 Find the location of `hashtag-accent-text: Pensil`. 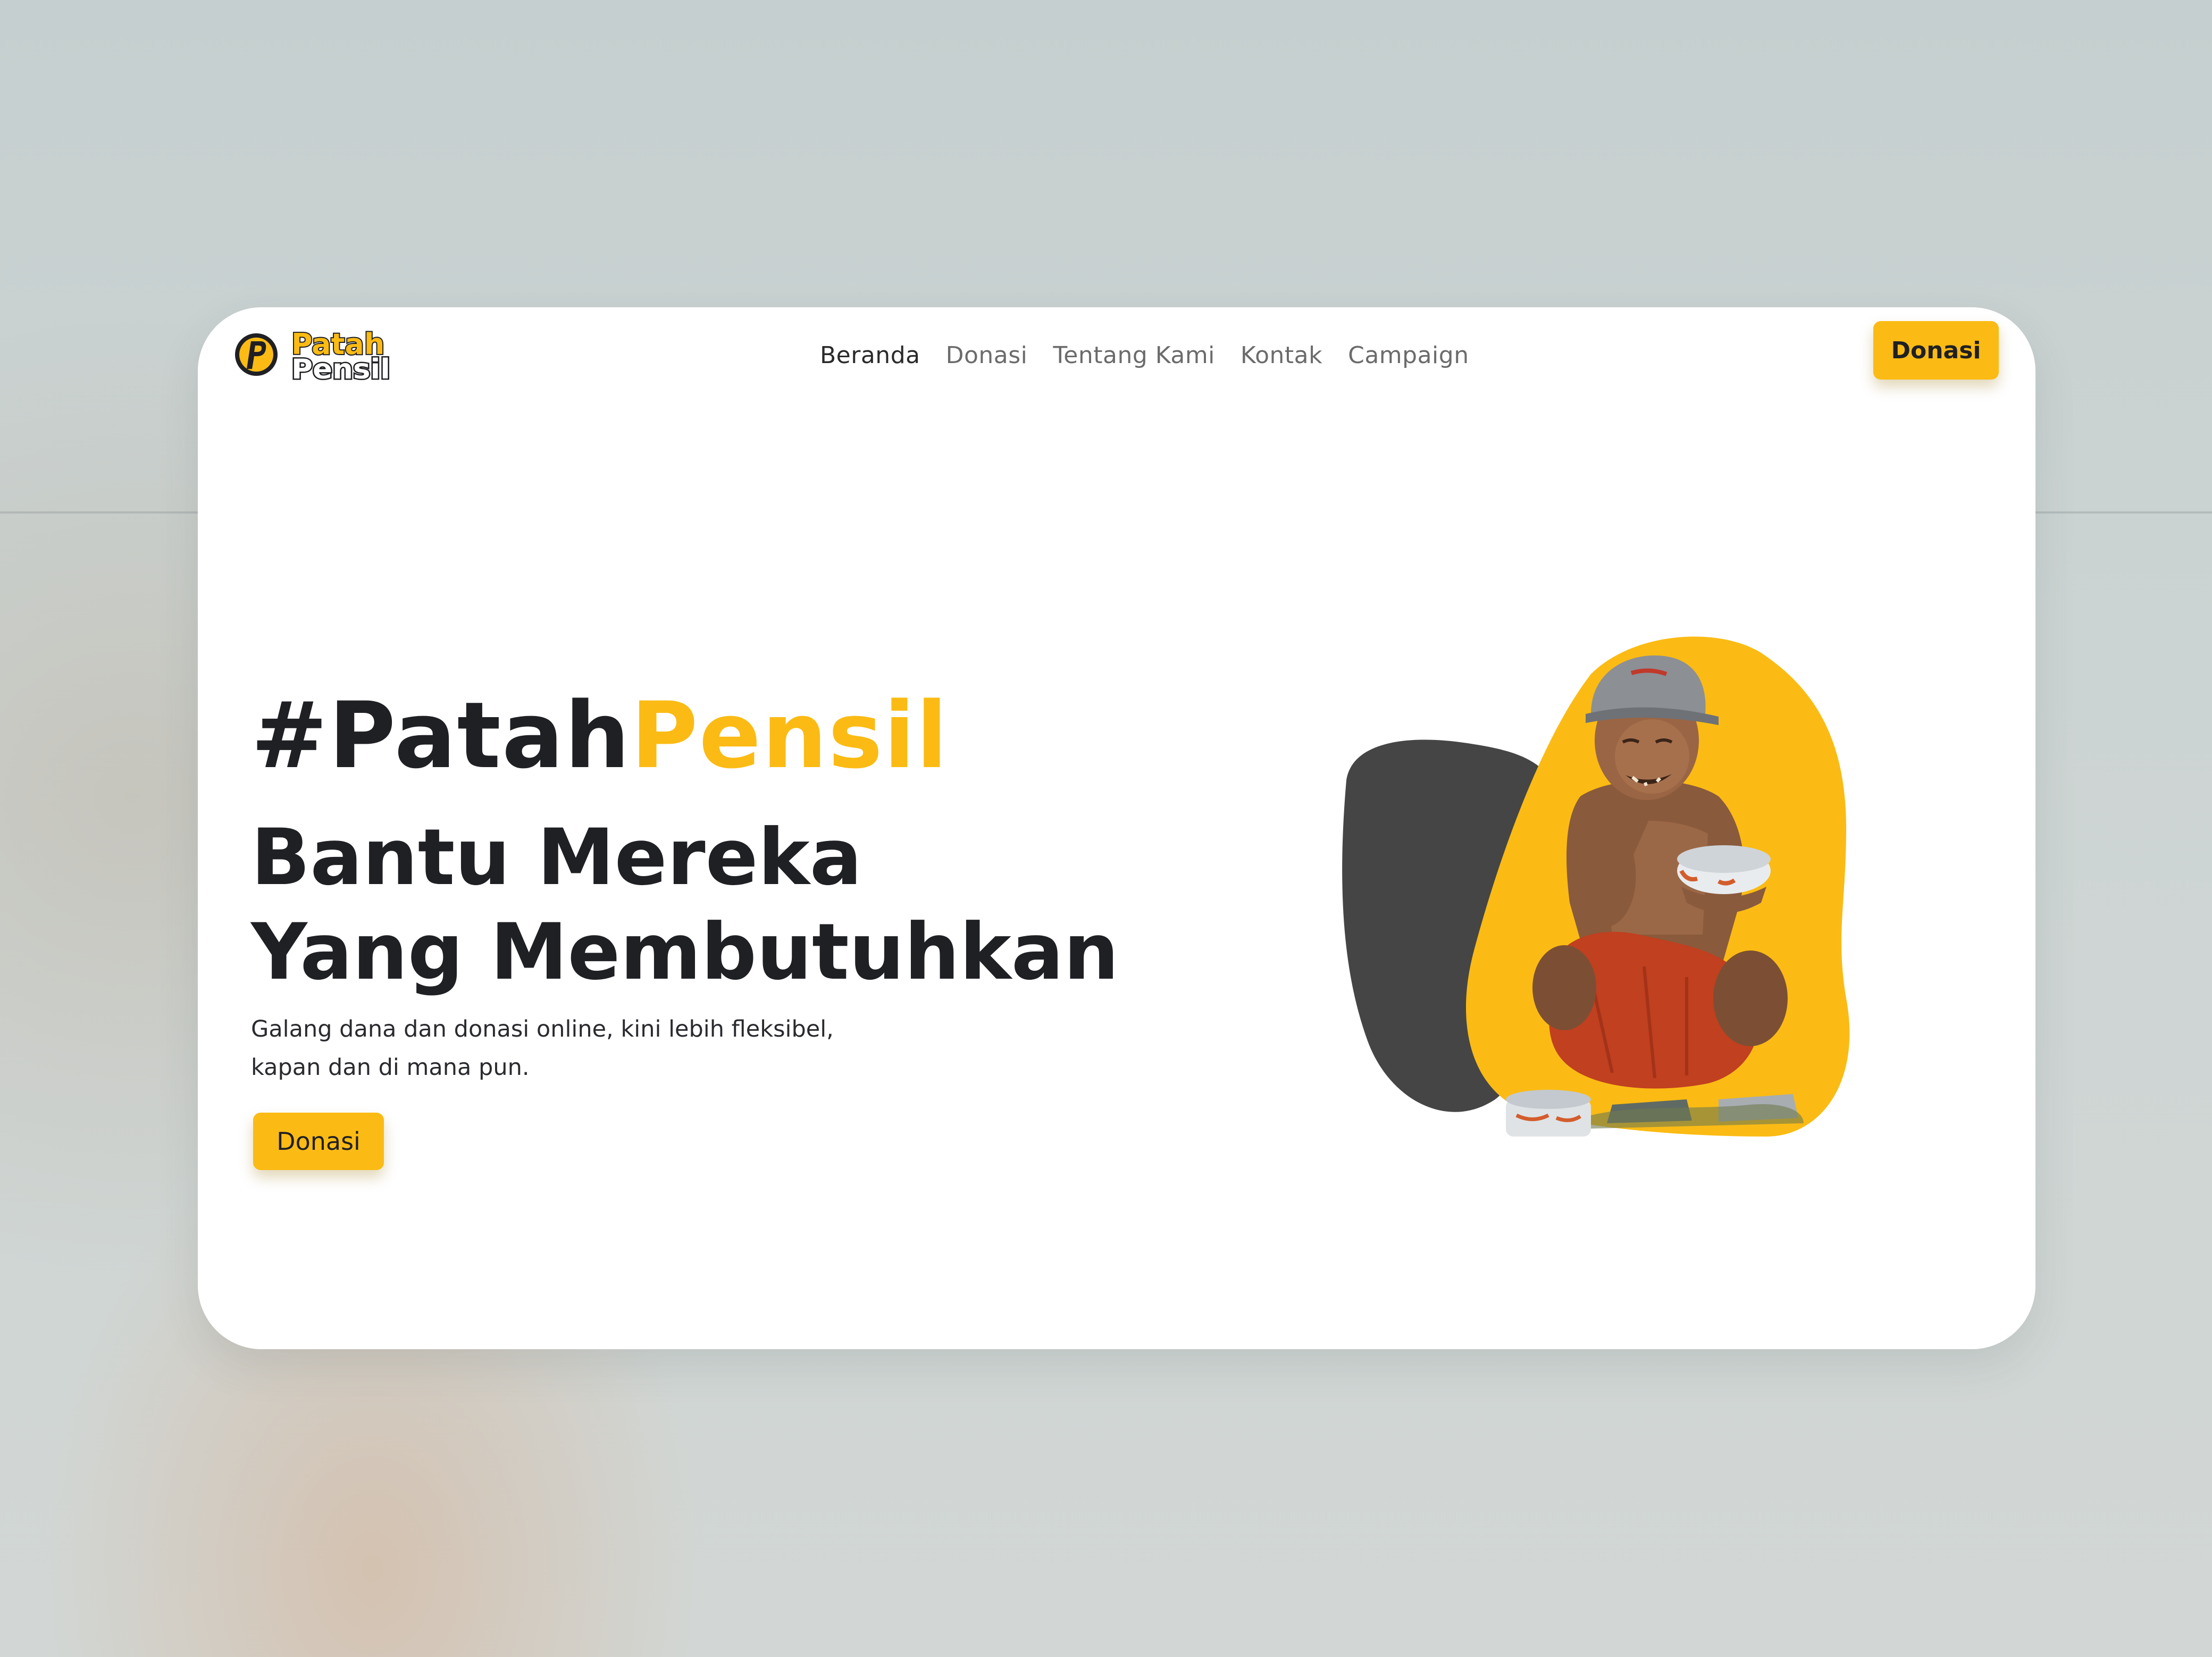

hashtag-accent-text: Pensil is located at coordinates (790, 735).